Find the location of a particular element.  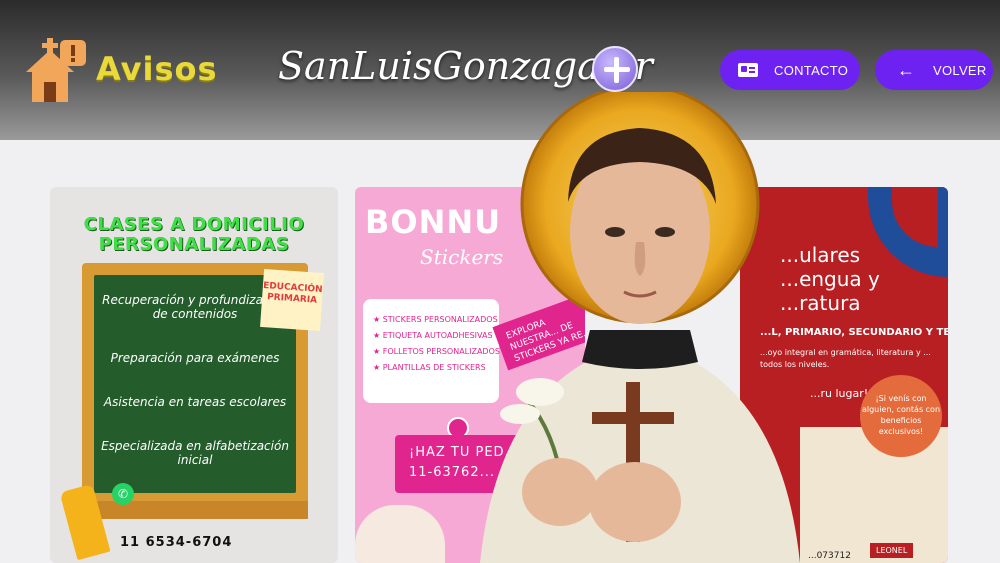

volver-label: VOLVER is located at coordinates (960, 70).